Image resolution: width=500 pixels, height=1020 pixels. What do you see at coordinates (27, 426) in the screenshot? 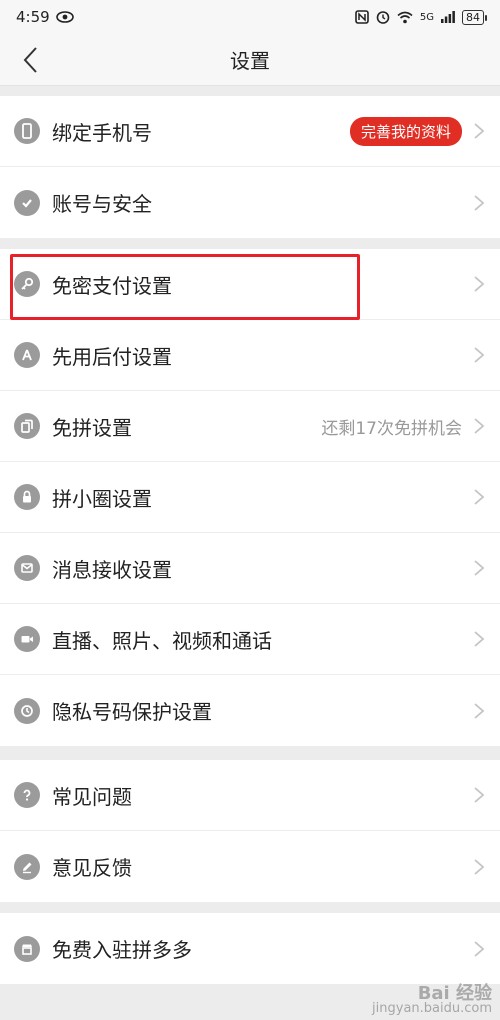
I see `cards-icon` at bounding box center [27, 426].